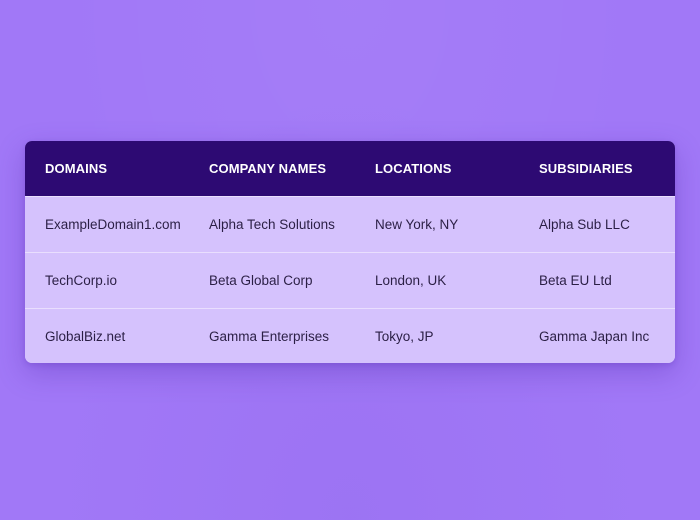  What do you see at coordinates (269, 336) in the screenshot?
I see `cell-company-name: Gamma Enterprises` at bounding box center [269, 336].